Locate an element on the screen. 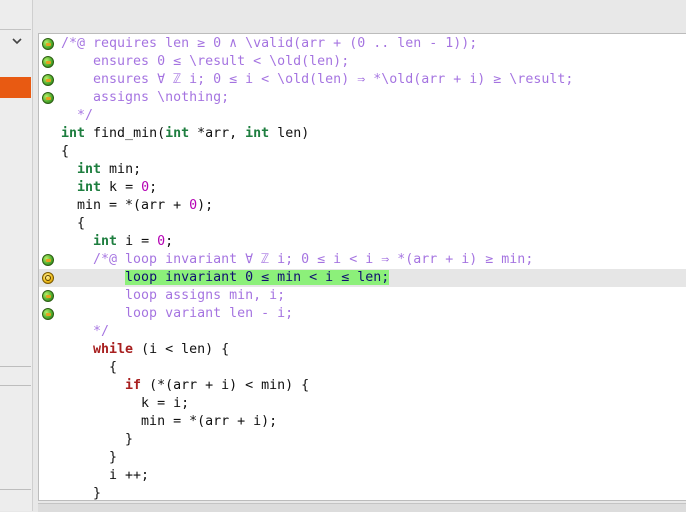 The width and height of the screenshot is (686, 512). code-token: loop assigns min, i; is located at coordinates (173, 295).